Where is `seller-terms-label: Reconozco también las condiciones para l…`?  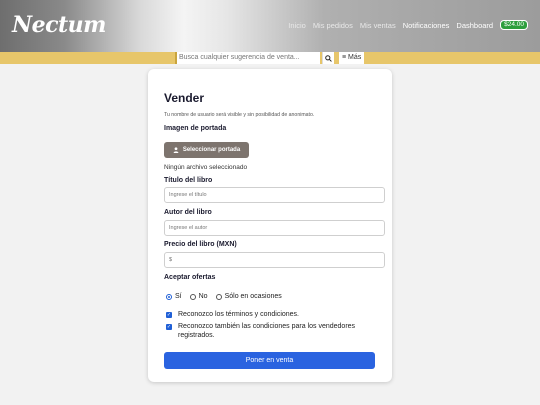
seller-terms-label: Reconozco también las condiciones para l… is located at coordinates (267, 331).